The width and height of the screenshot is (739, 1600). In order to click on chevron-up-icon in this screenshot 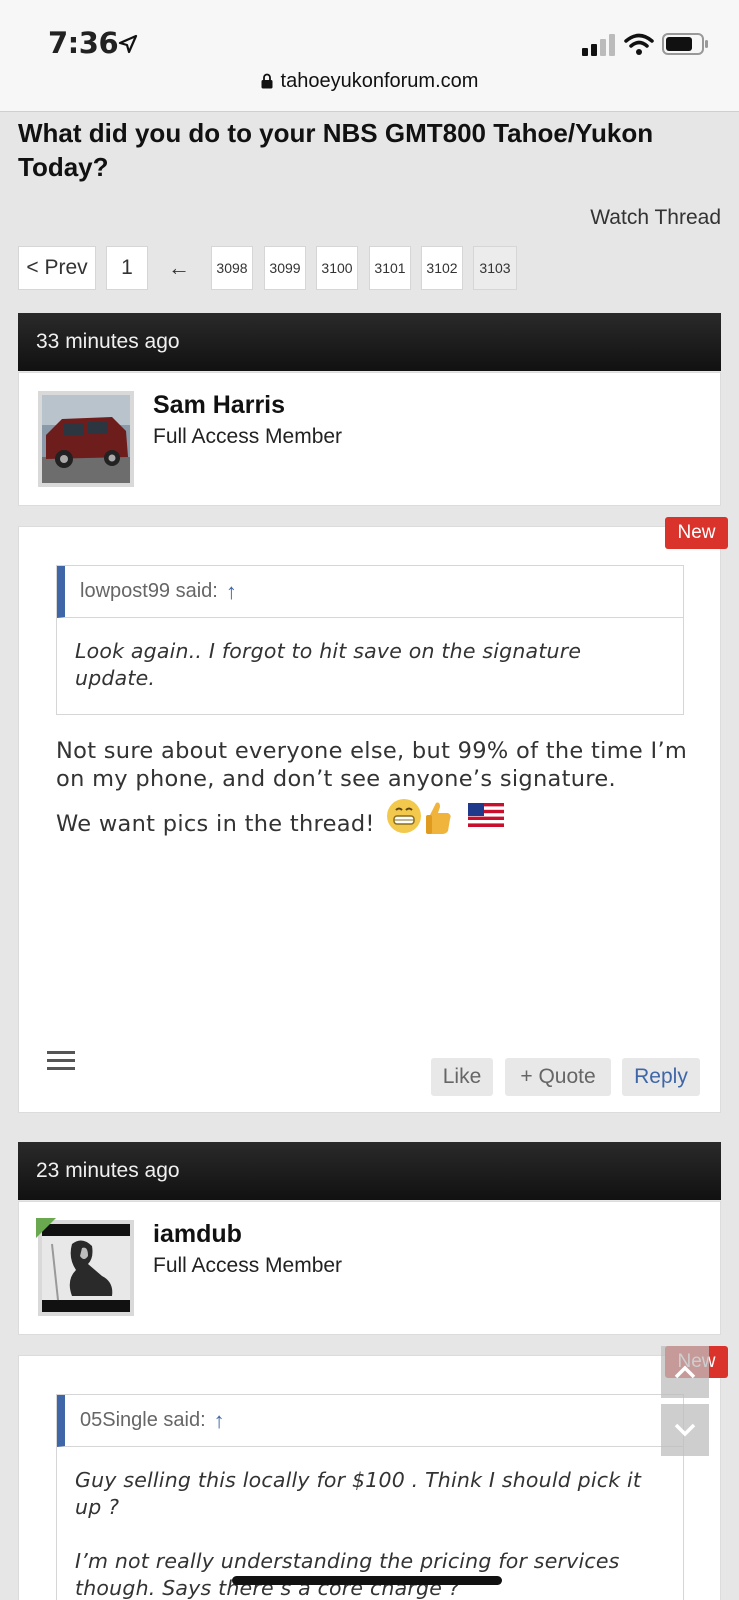, I will do `click(685, 1372)`.